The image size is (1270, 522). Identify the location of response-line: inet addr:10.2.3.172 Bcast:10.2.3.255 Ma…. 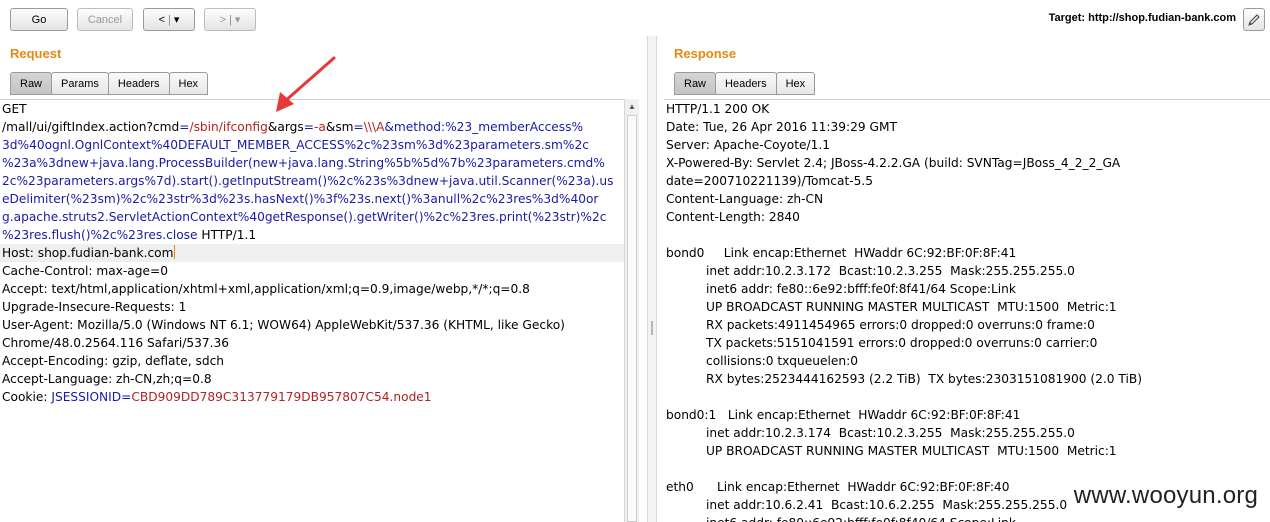
(890, 271).